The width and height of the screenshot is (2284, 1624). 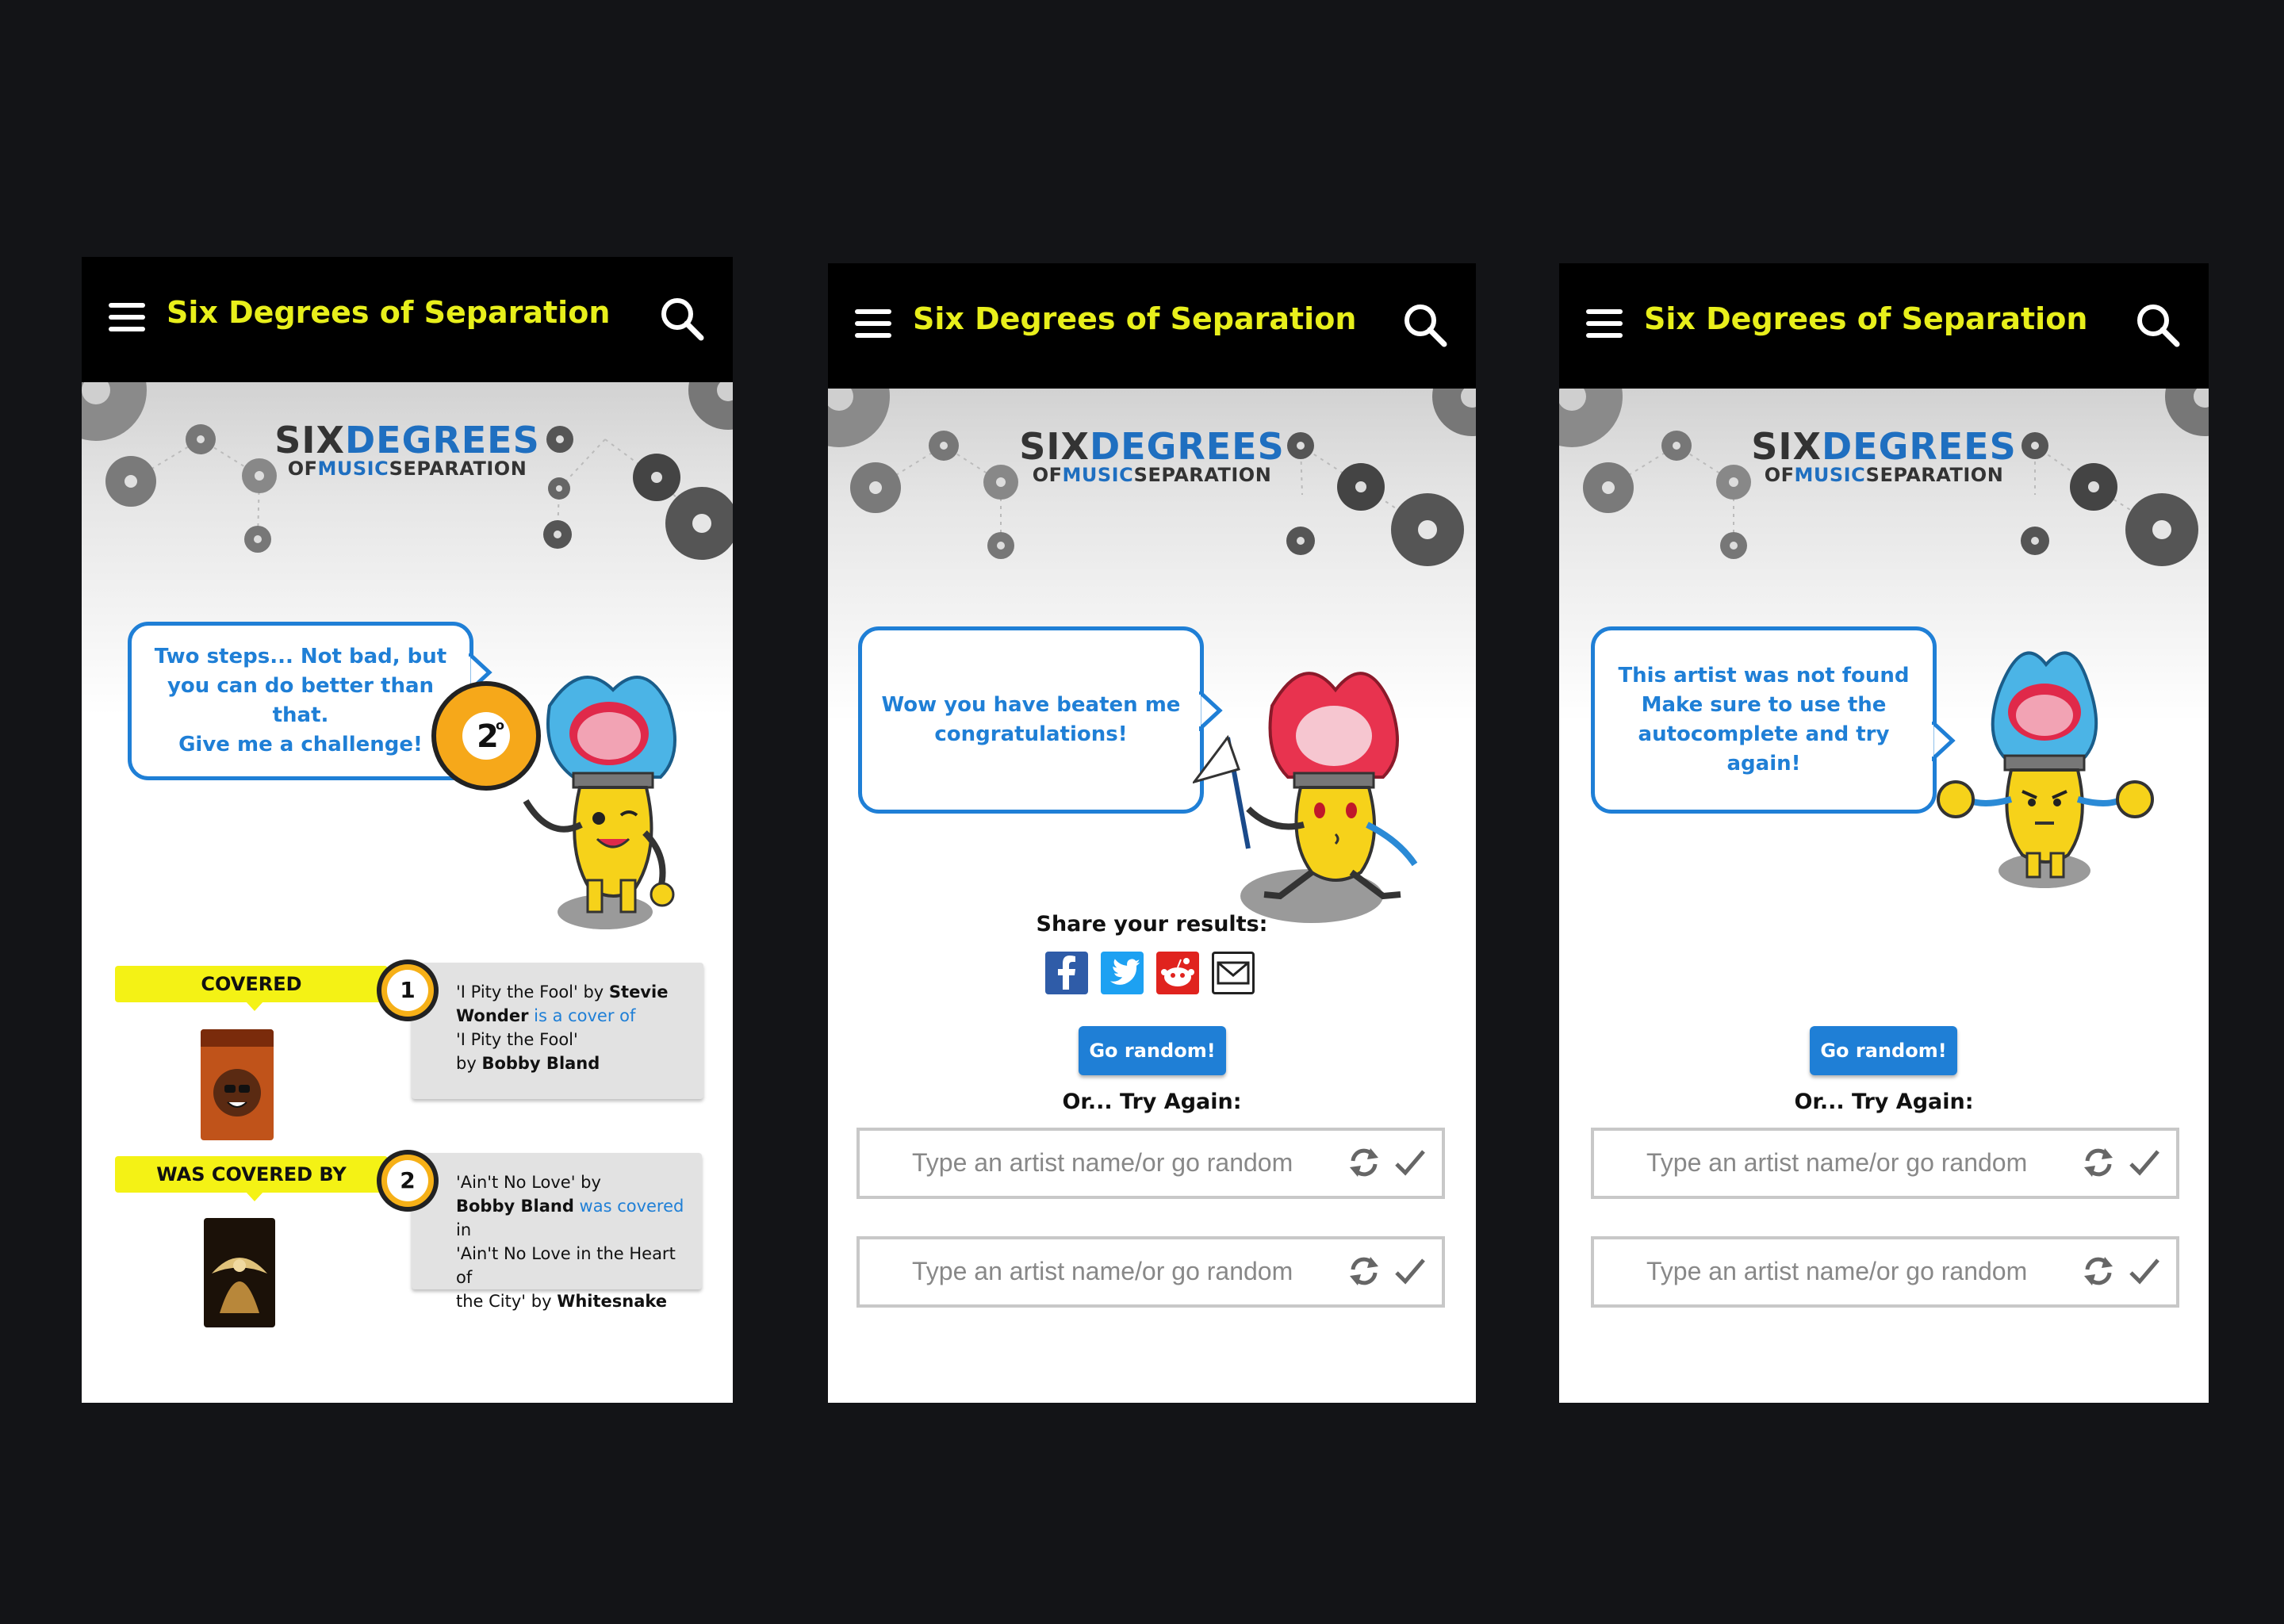 What do you see at coordinates (1152, 924) in the screenshot?
I see `share-label: Share your results:` at bounding box center [1152, 924].